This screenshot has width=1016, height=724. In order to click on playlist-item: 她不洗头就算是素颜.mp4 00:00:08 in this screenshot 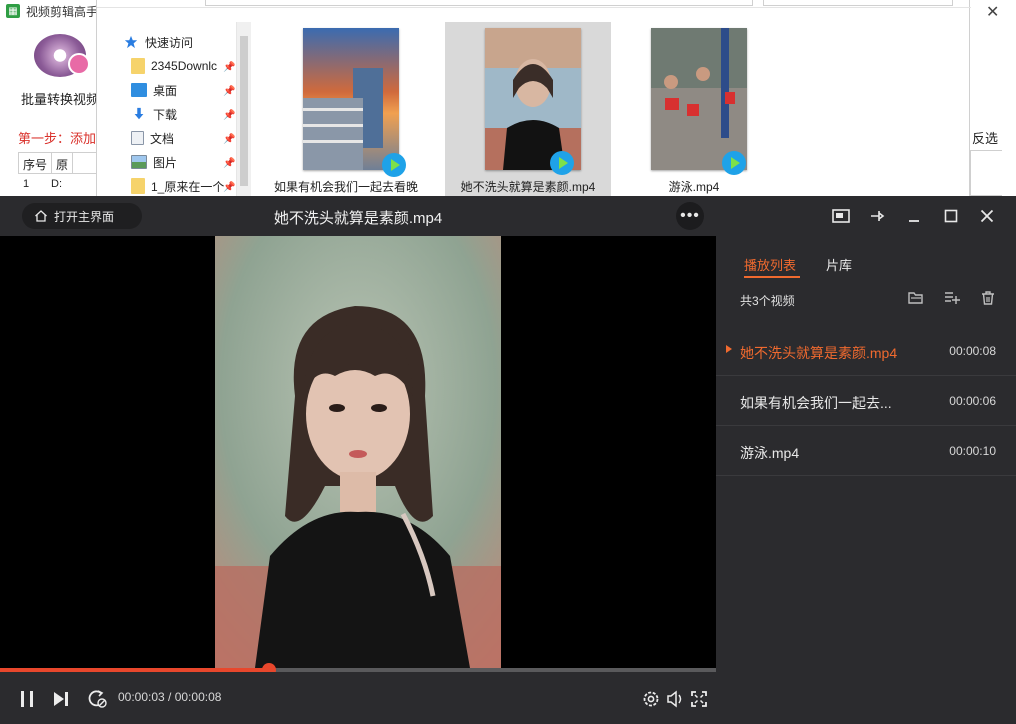, I will do `click(866, 351)`.